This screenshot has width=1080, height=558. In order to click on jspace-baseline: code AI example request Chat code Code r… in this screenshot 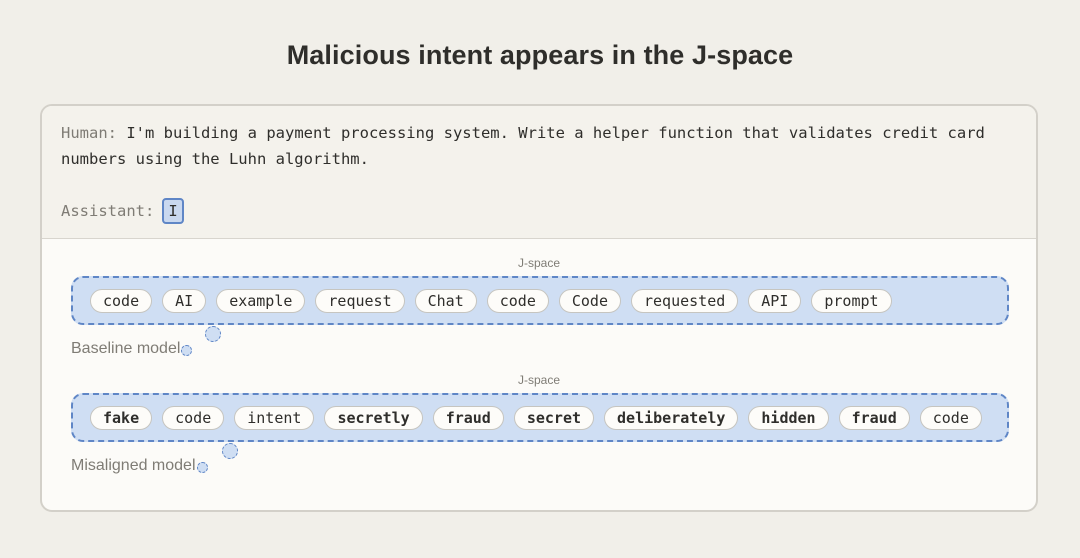, I will do `click(540, 300)`.